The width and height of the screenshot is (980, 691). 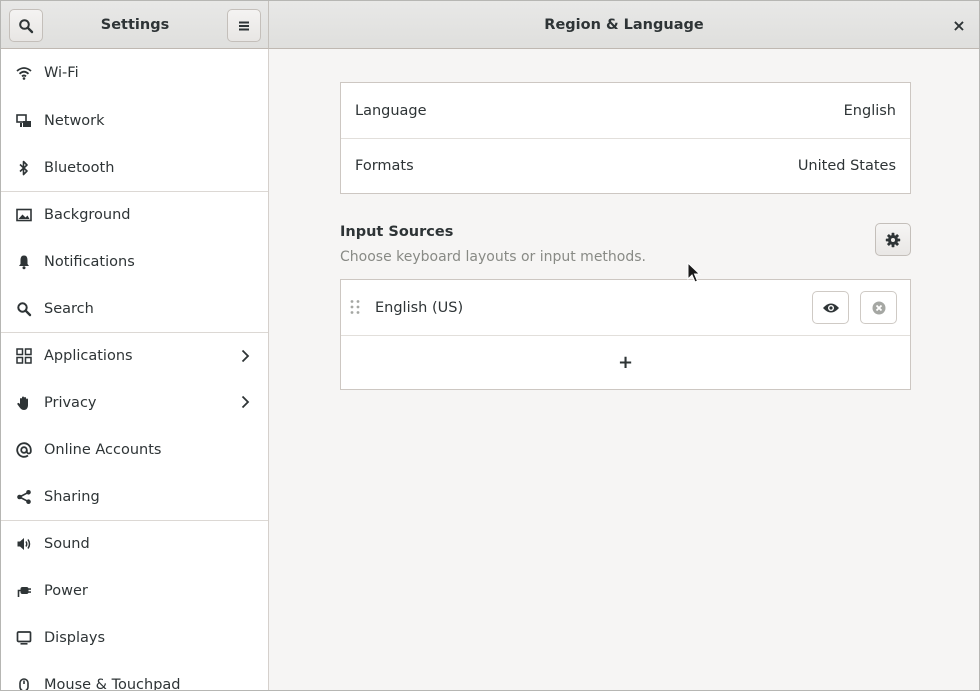 I want to click on display-icon, so click(x=24, y=638).